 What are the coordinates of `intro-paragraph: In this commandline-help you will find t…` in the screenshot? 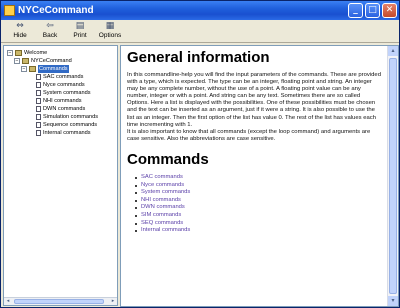 It's located at (254, 100).